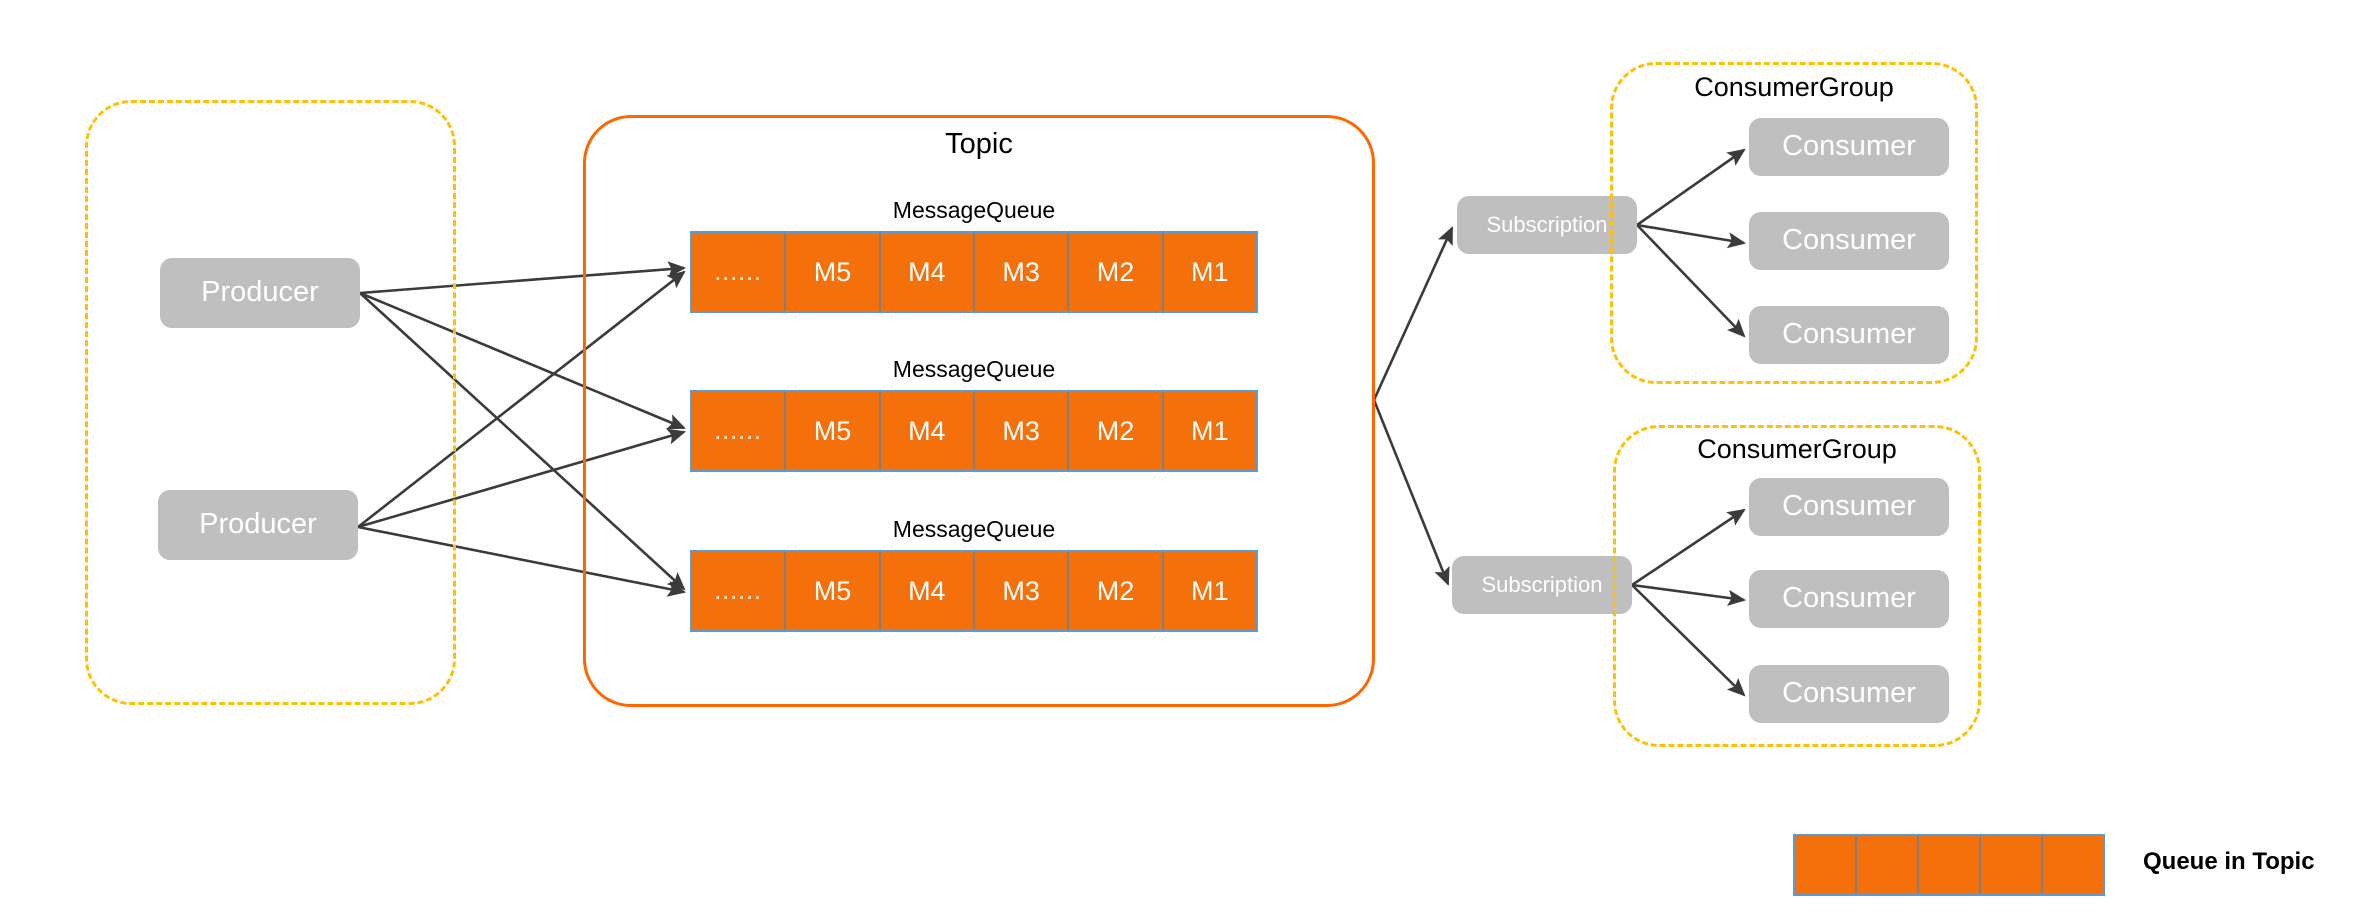 Image resolution: width=2358 pixels, height=920 pixels. I want to click on message-cell-1-2: M5, so click(833, 272).